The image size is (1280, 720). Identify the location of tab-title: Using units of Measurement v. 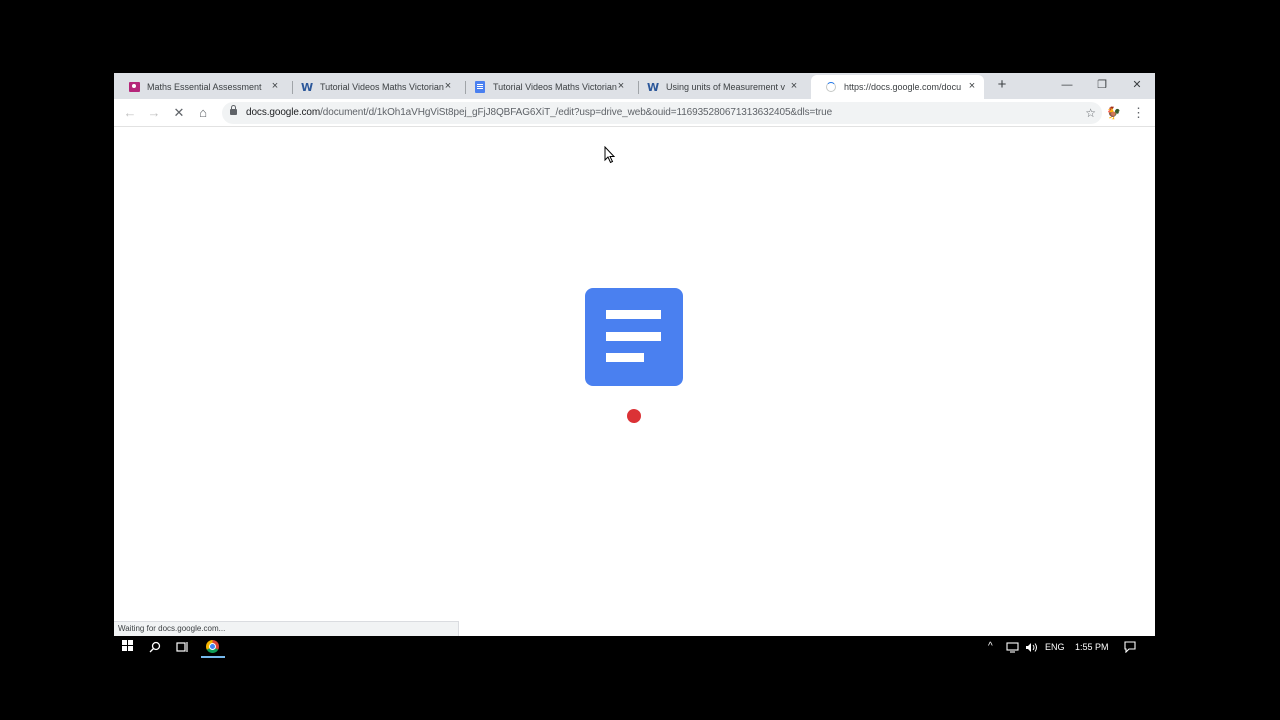
(726, 87).